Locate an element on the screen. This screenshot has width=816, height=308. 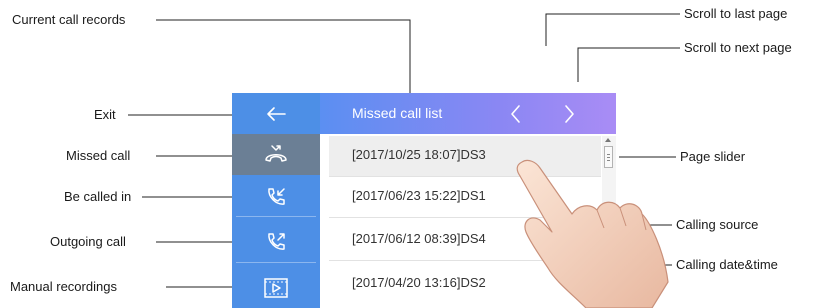
prev-page-button is located at coordinates (515, 114).